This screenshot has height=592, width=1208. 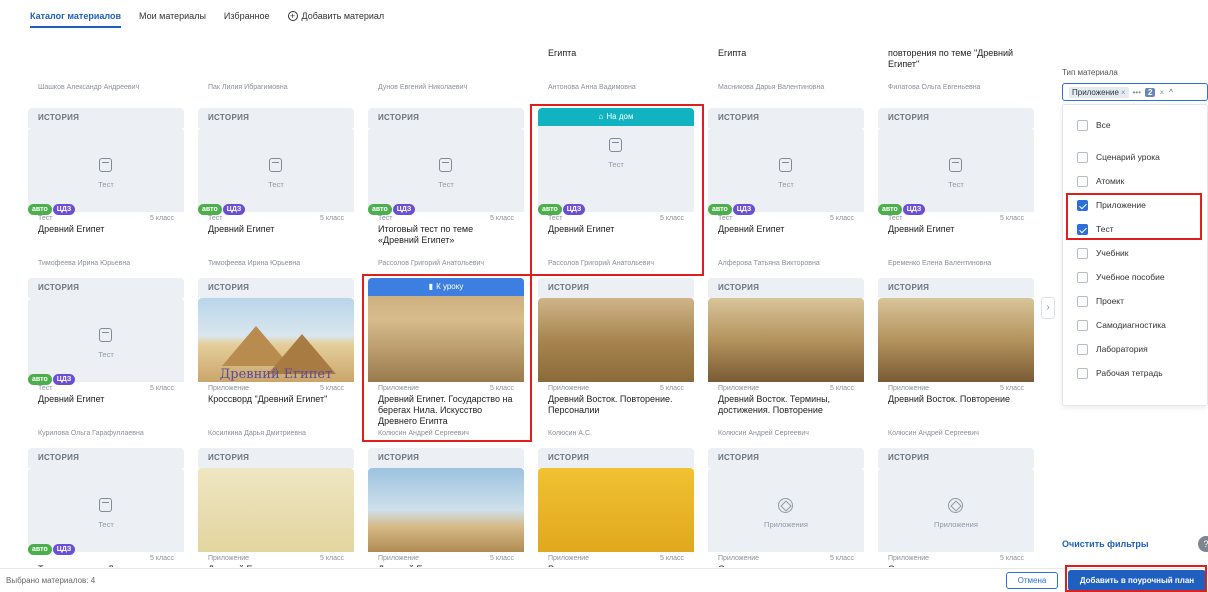 I want to click on card-cover: Древний Египет, so click(x=276, y=340).